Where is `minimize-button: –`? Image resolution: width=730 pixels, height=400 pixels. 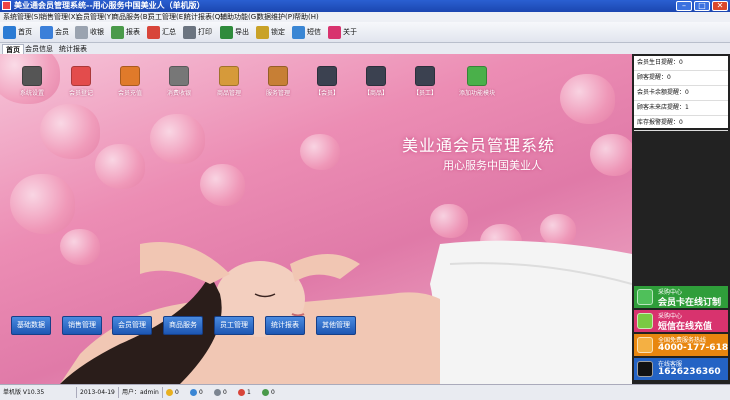
minimize-button: – is located at coordinates (684, 6).